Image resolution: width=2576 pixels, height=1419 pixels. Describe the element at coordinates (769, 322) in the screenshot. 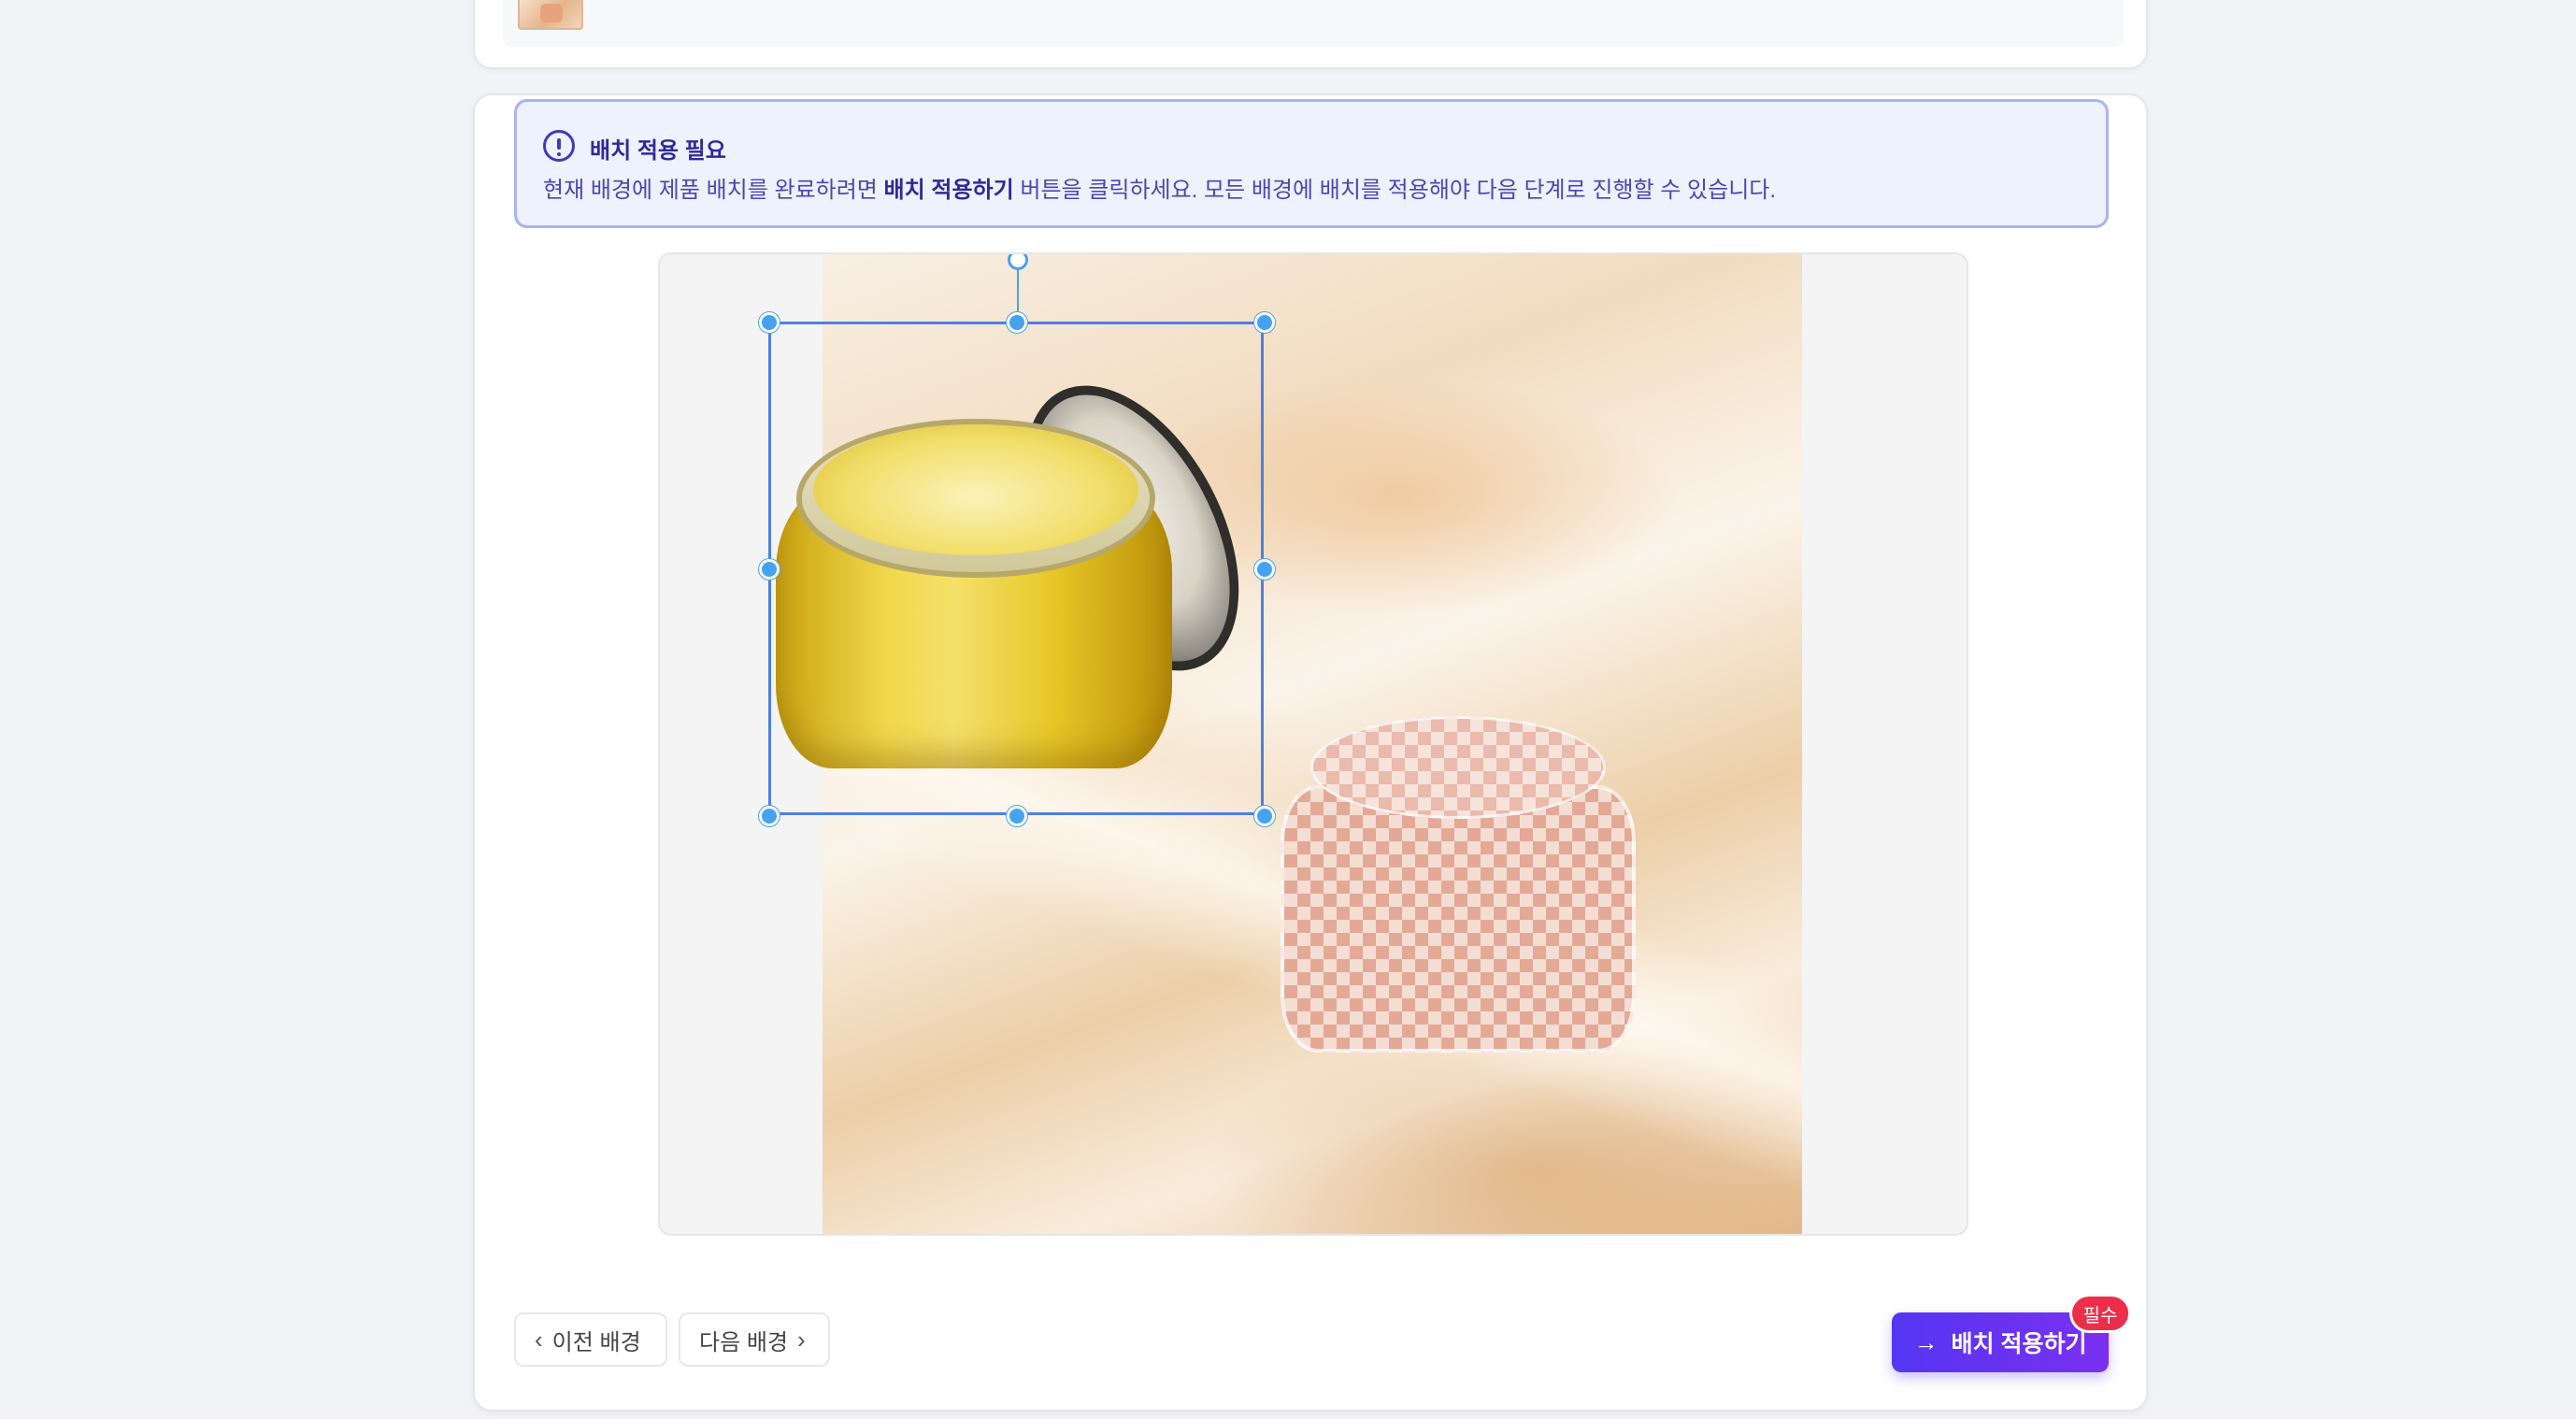

I see `resize-handle-top-left` at that location.